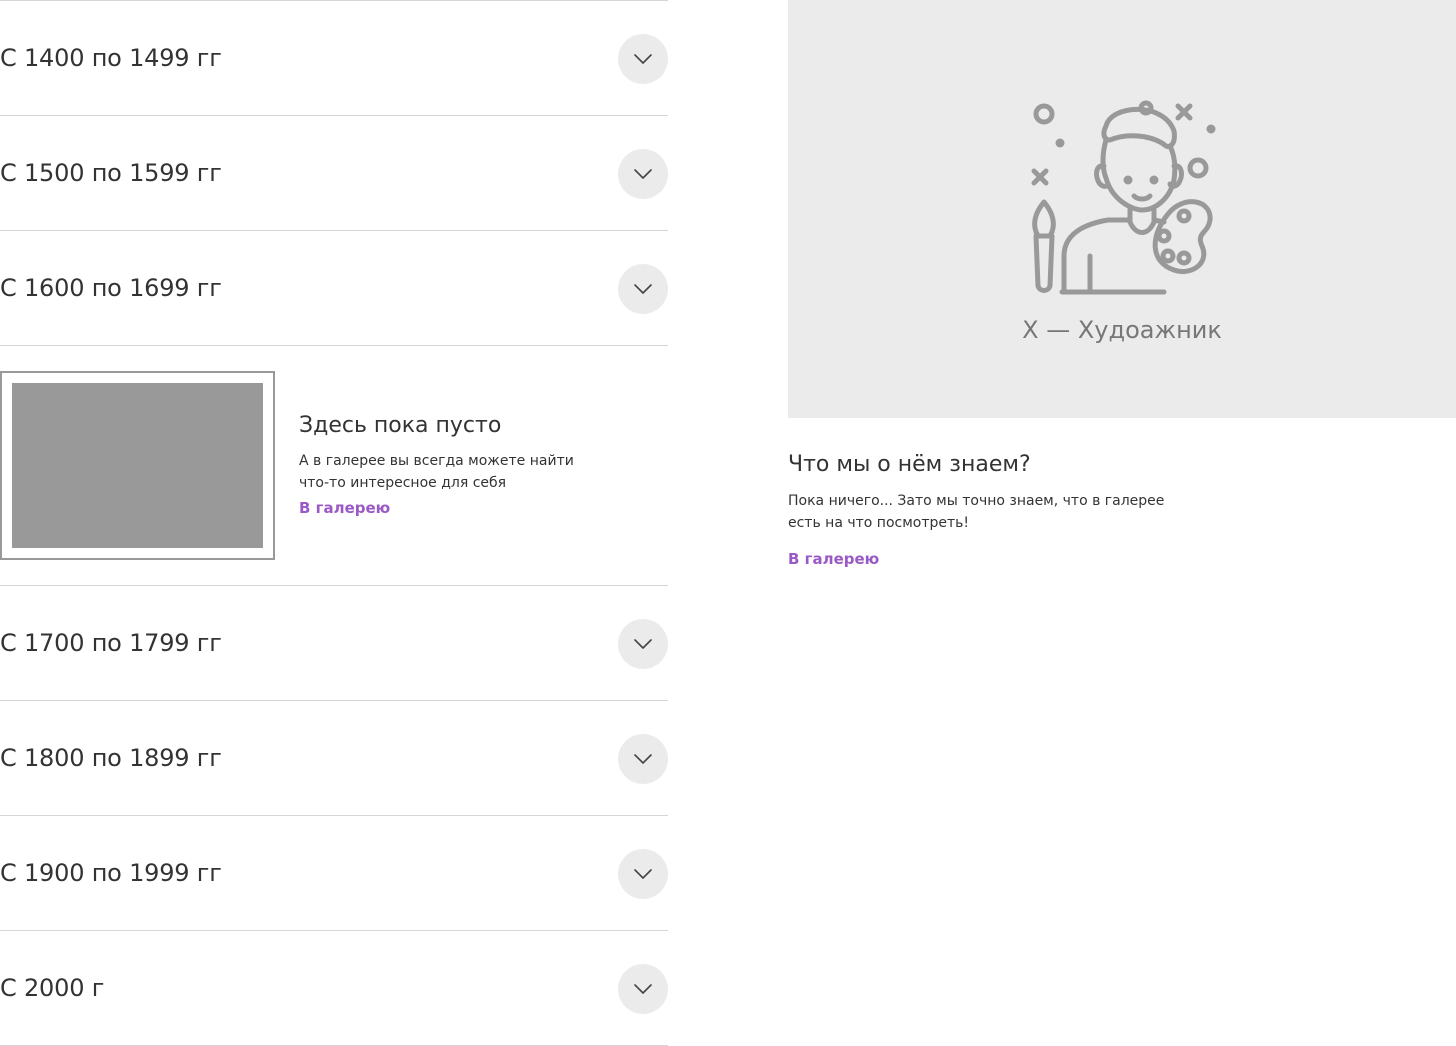 Image resolution: width=1456 pixels, height=1046 pixels. What do you see at coordinates (111, 643) in the screenshot?
I see `period-label: С 1700 по 1799 гг` at bounding box center [111, 643].